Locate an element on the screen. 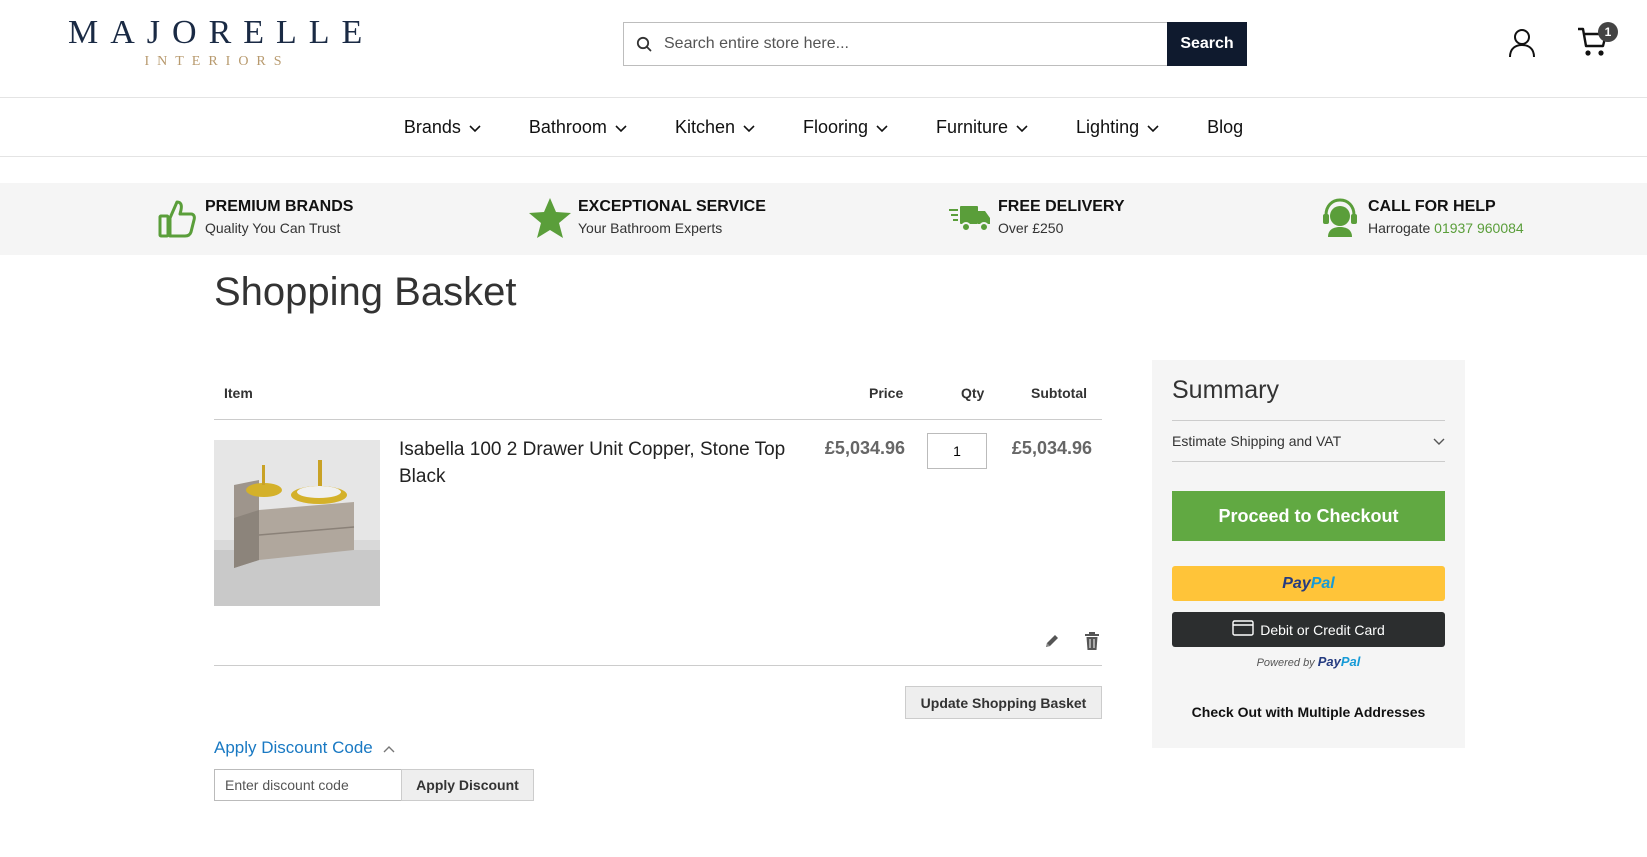 The width and height of the screenshot is (1647, 857). discount-toggle: Apply Discount Code is located at coordinates (304, 748).